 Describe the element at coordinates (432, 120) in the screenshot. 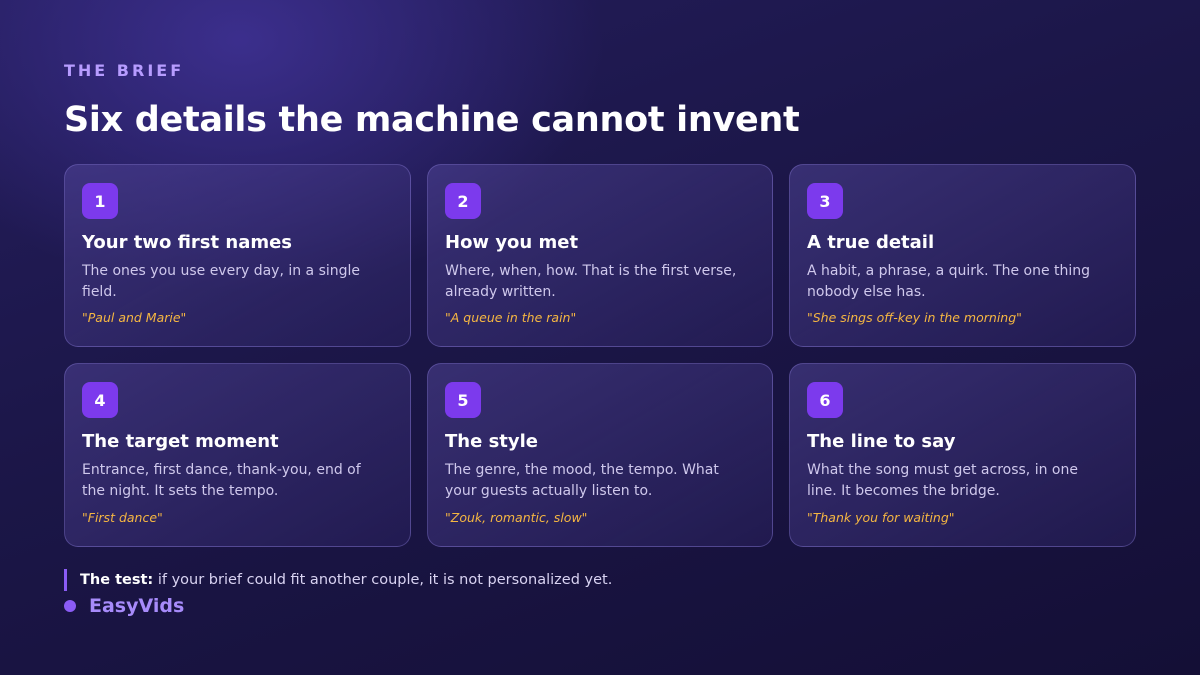

I see `page-title: Six details the machine cannot invent` at that location.